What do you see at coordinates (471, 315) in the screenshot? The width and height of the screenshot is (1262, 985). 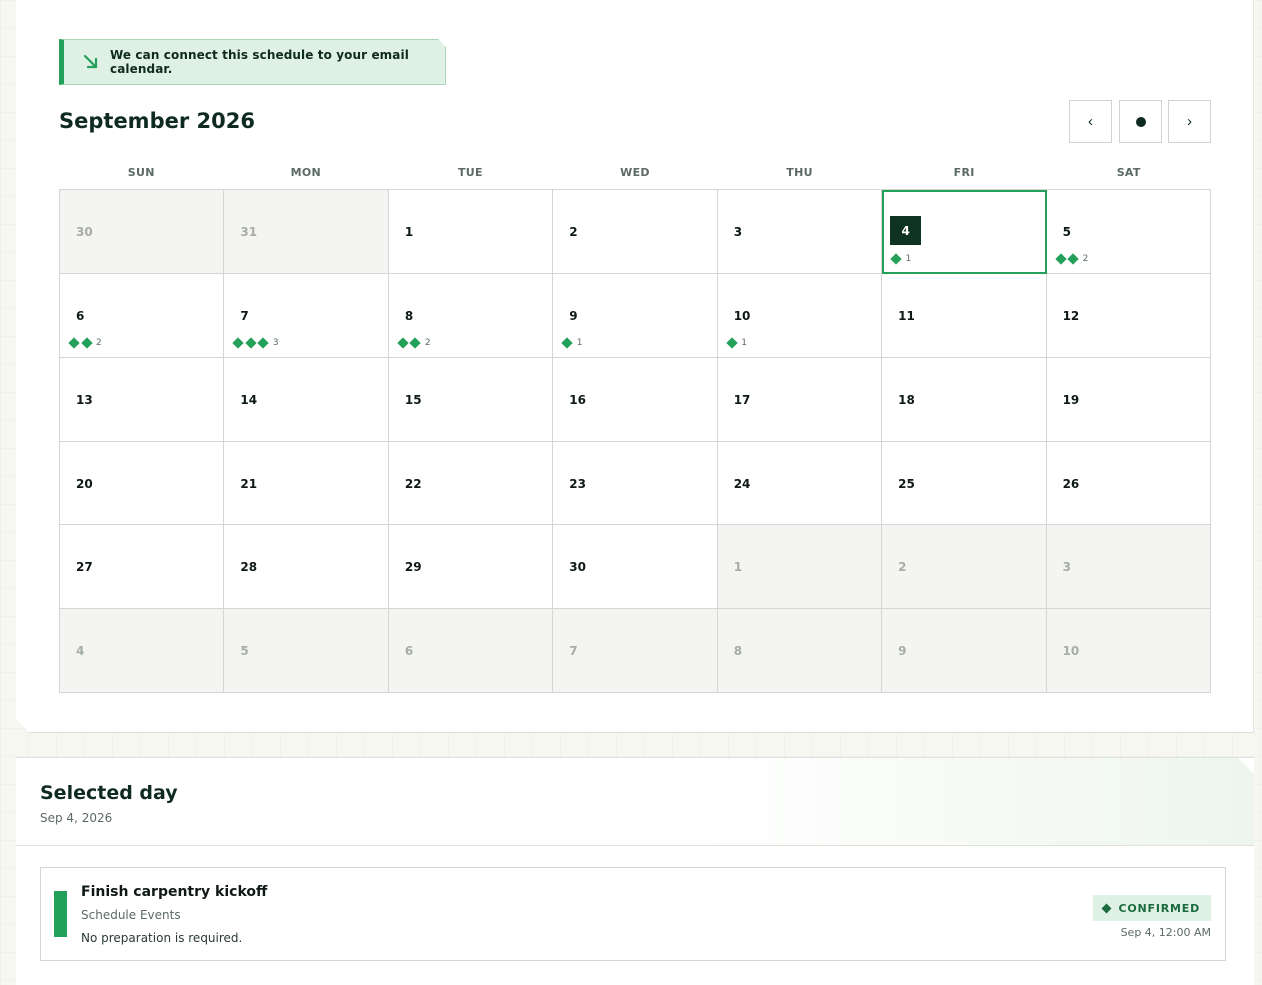 I see `day-cell: 82` at bounding box center [471, 315].